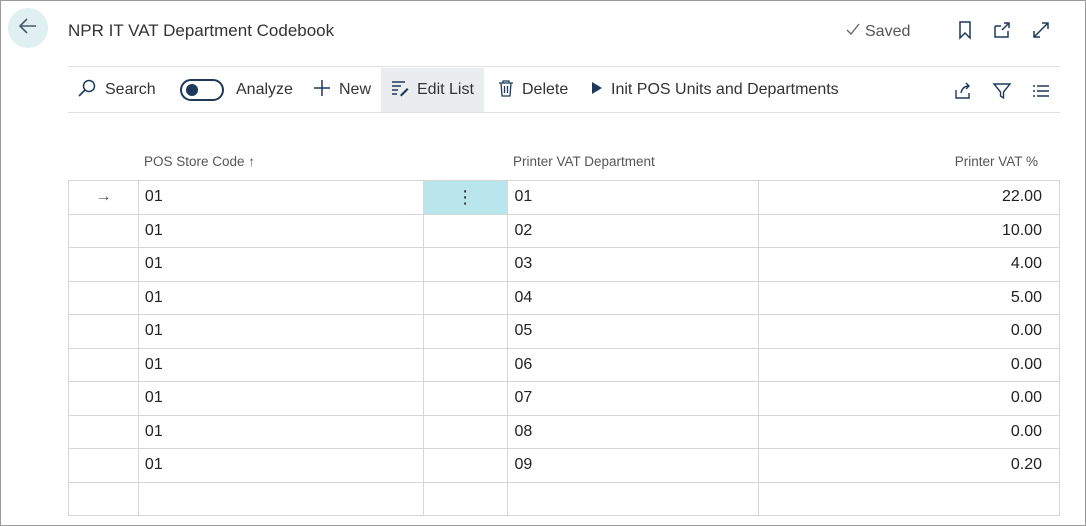  Describe the element at coordinates (634, 498) in the screenshot. I see `printer-vat-department-cell` at that location.